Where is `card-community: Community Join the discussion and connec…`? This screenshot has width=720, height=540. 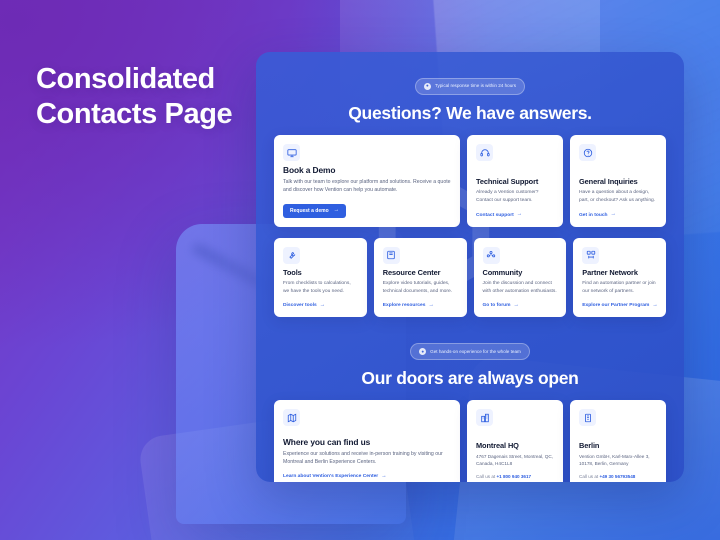 card-community: Community Join the discussion and connec… is located at coordinates (520, 277).